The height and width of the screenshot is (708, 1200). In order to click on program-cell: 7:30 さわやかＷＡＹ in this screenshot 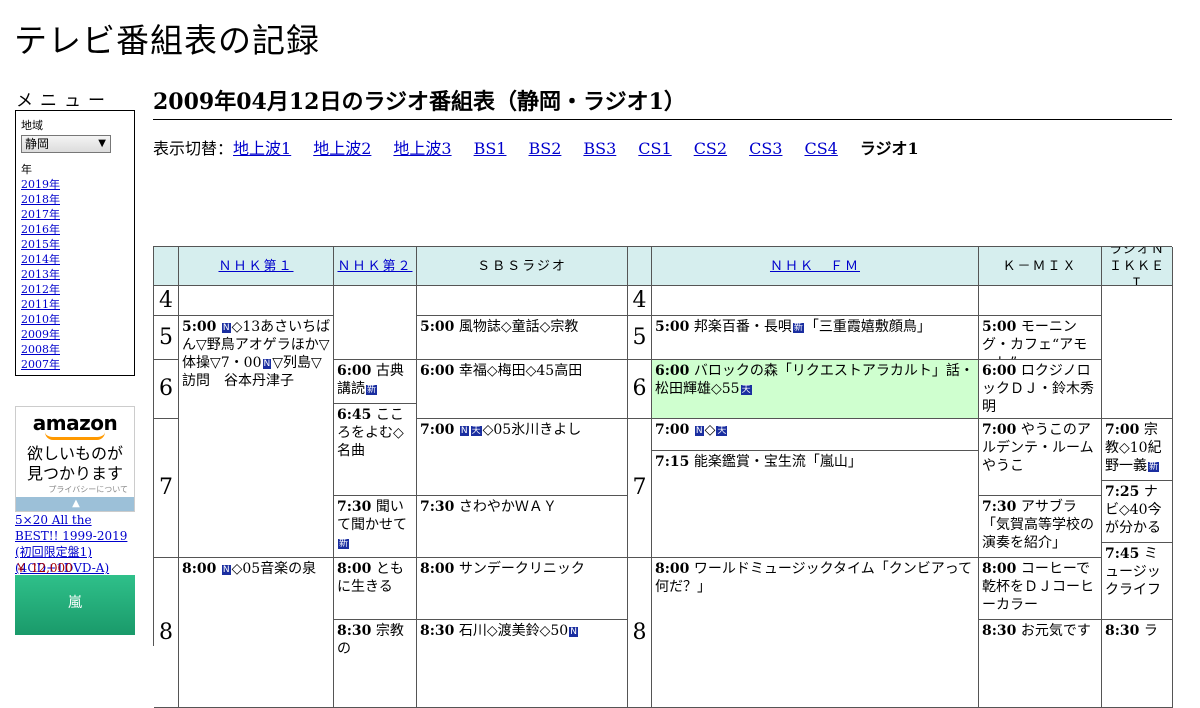, I will do `click(522, 527)`.